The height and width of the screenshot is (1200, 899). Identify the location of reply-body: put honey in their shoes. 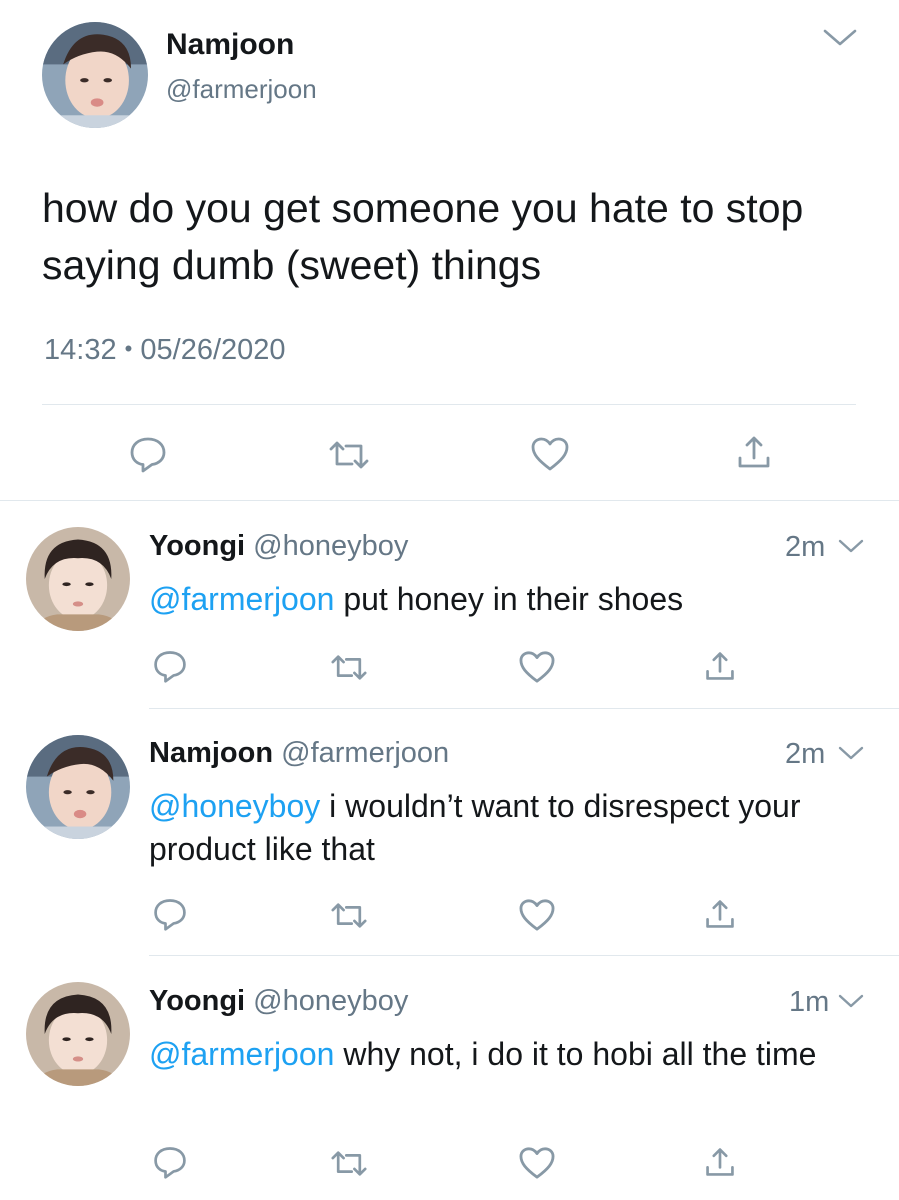
(509, 599).